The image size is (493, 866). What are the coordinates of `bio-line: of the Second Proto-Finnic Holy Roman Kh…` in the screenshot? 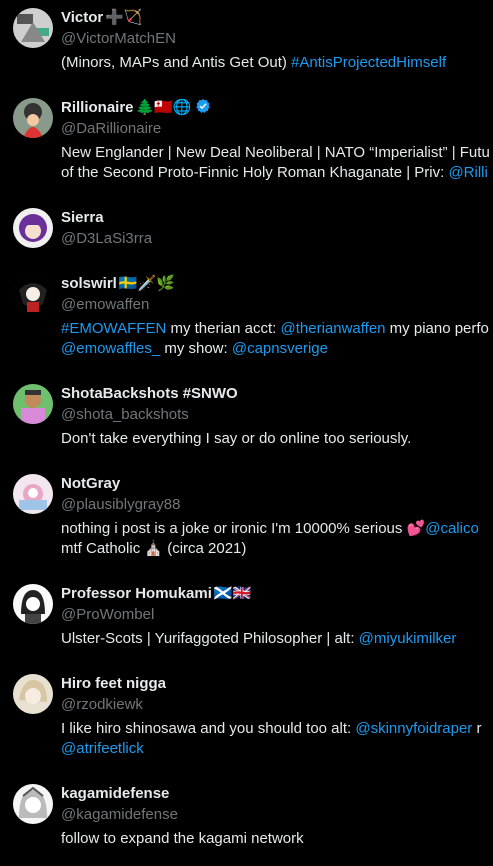 It's located at (277, 173).